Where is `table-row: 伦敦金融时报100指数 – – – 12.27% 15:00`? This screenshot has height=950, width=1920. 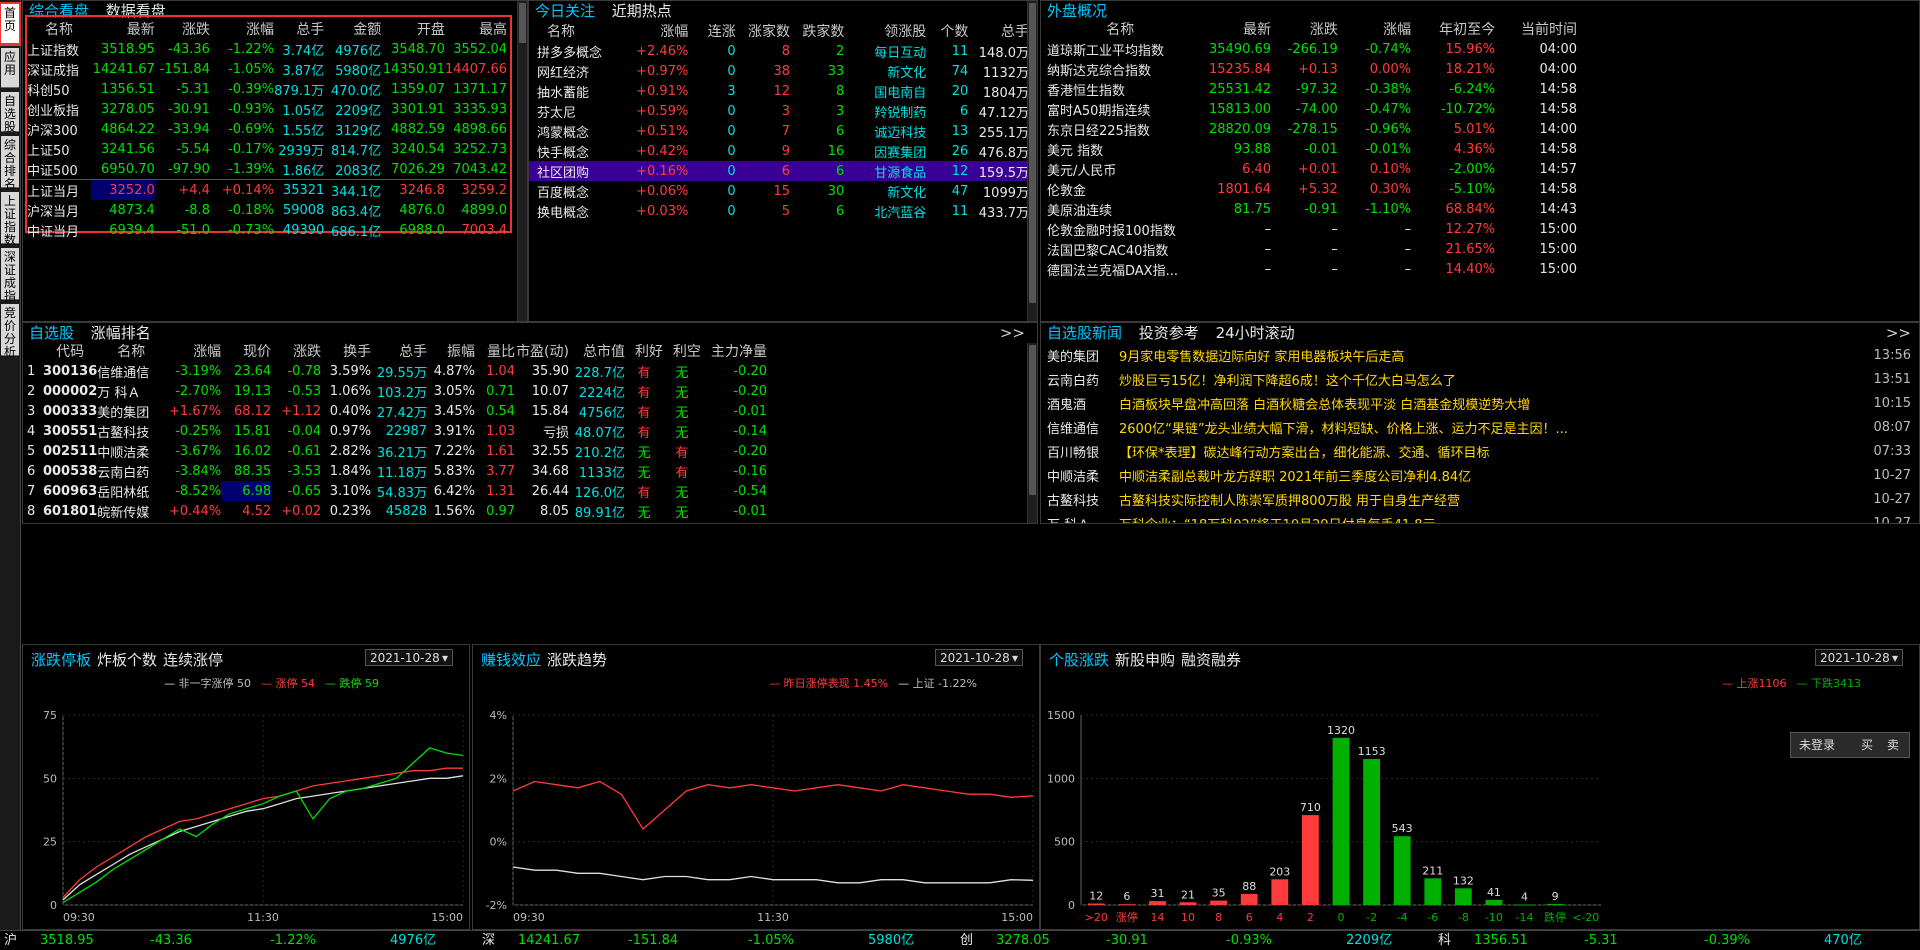 table-row: 伦敦金融时报100指数 – – – 12.27% 15:00 is located at coordinates (1312, 229).